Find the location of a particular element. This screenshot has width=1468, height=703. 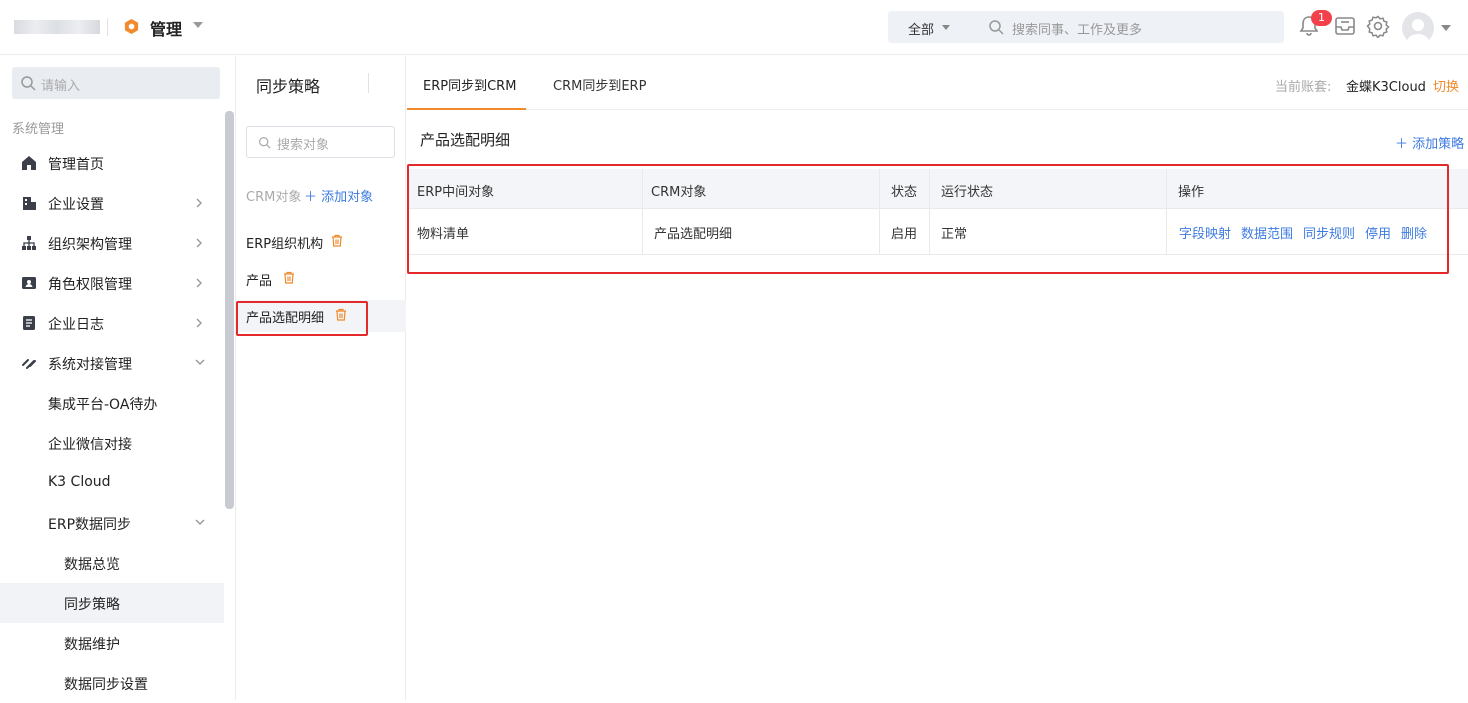

sidebar-item-label: 角色权限管理 is located at coordinates (90, 285).